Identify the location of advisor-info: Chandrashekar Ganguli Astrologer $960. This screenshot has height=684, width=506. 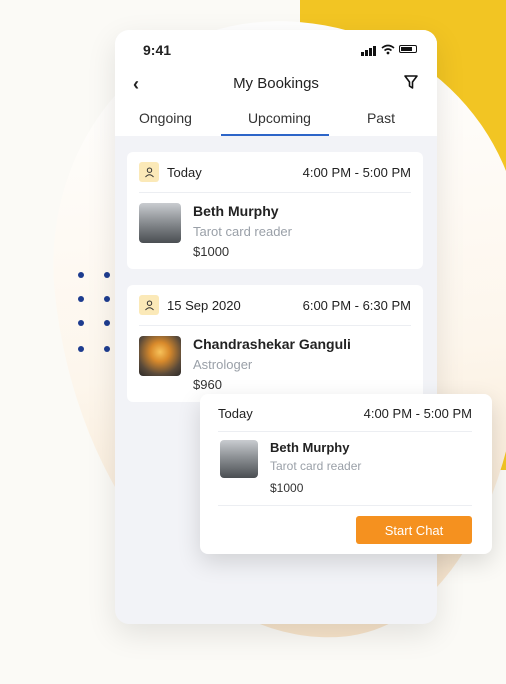
(275, 364).